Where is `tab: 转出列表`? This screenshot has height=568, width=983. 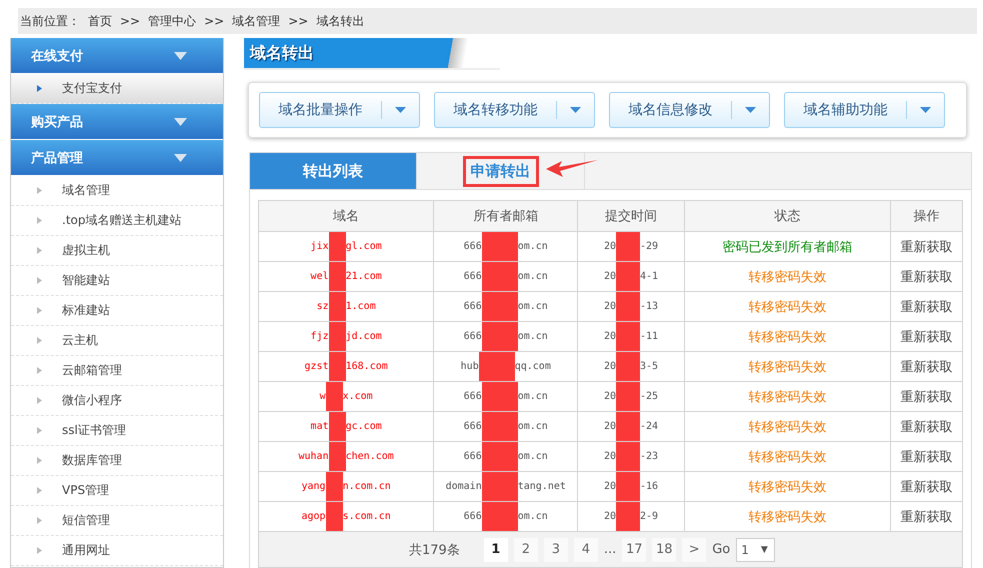 tab: 转出列表 is located at coordinates (333, 171).